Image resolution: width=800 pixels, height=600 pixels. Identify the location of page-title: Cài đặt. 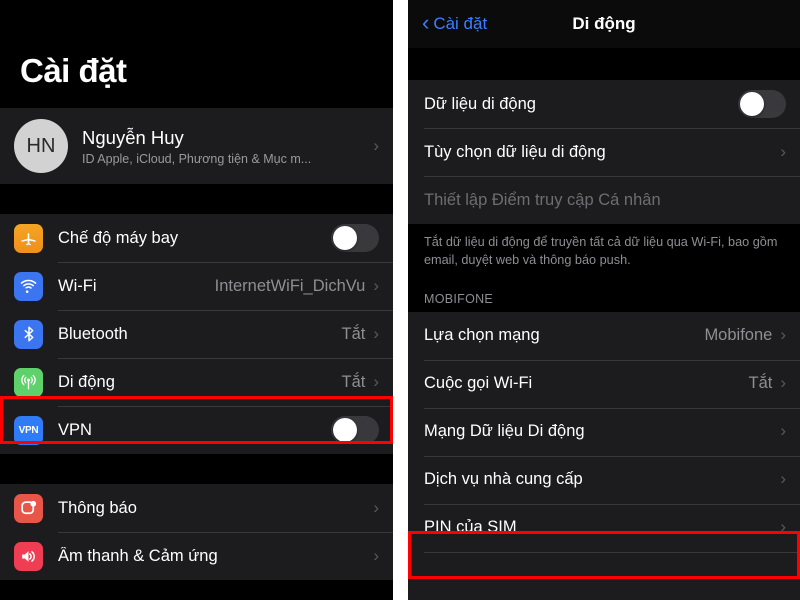
(196, 54).